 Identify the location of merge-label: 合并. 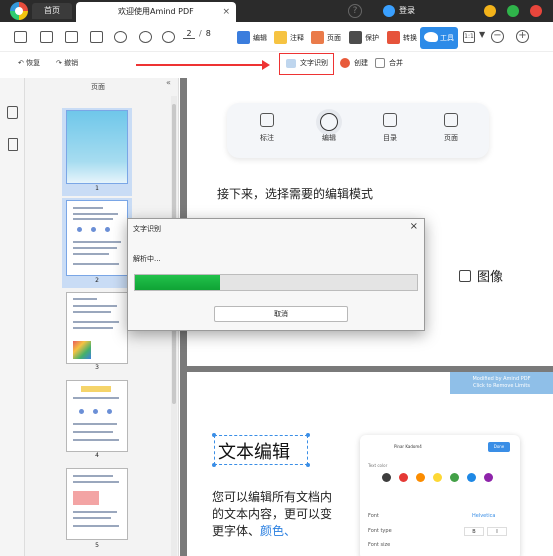
(396, 63).